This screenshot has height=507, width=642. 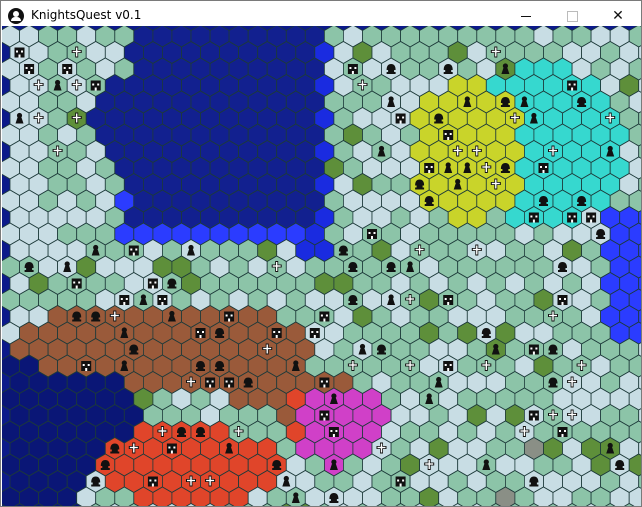 I want to click on window-title: KnightsQuest v0.1, so click(x=86, y=15).